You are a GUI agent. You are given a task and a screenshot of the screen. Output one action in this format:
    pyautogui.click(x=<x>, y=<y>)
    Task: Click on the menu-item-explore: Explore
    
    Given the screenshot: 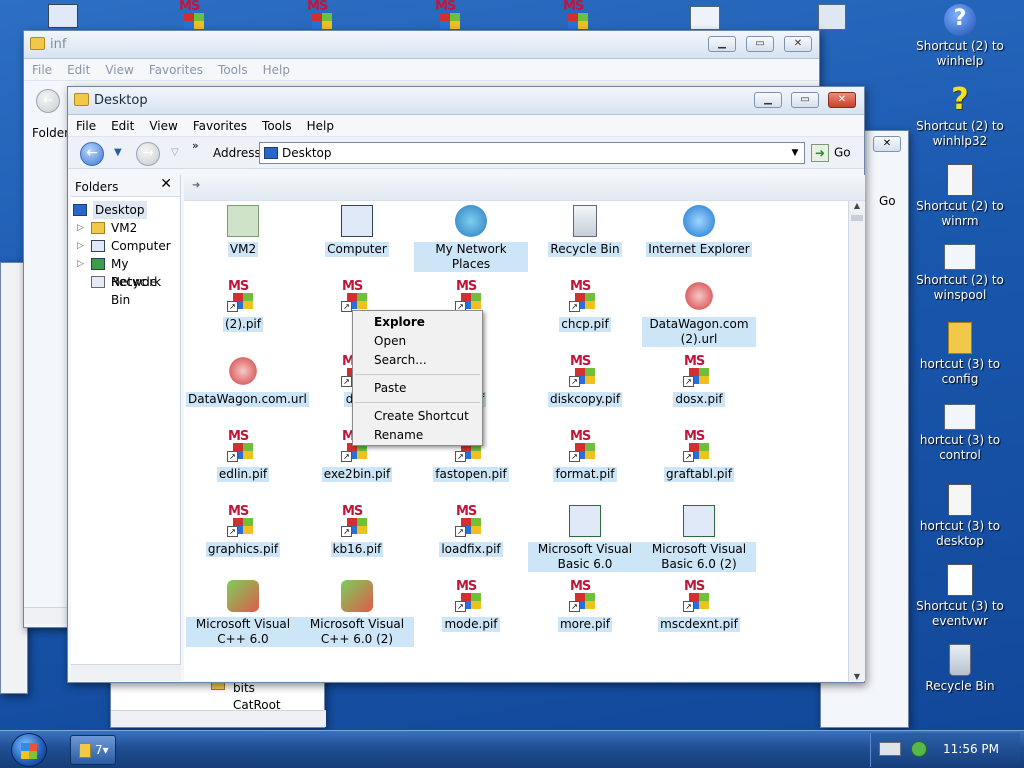 What is the action you would take?
    pyautogui.click(x=417, y=322)
    